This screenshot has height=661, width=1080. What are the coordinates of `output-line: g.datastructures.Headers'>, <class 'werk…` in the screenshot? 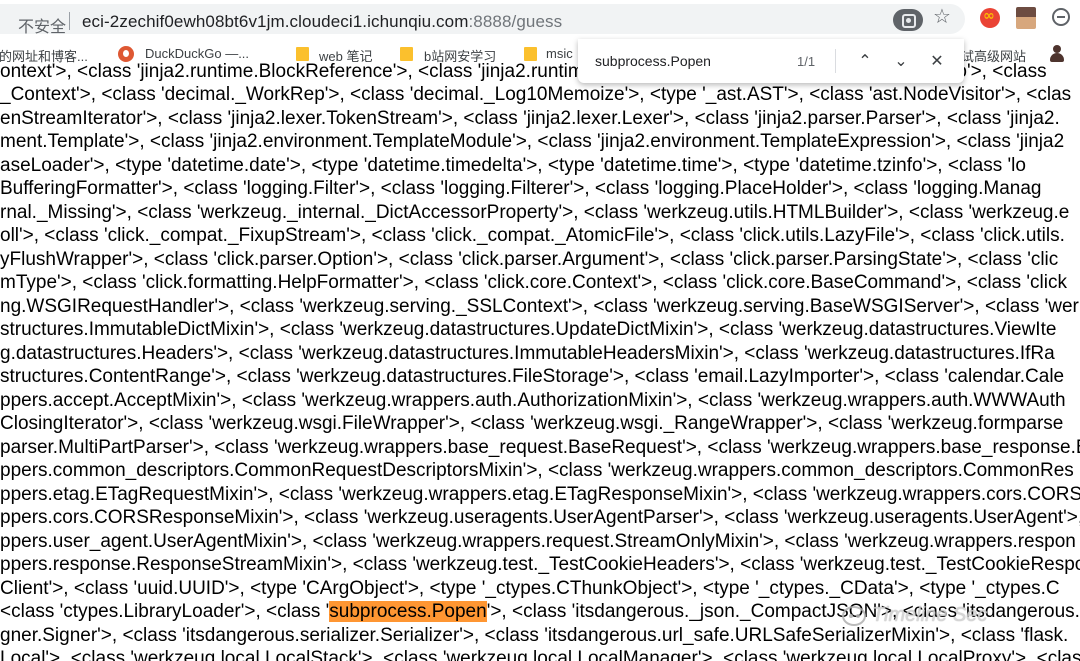 It's located at (527, 353).